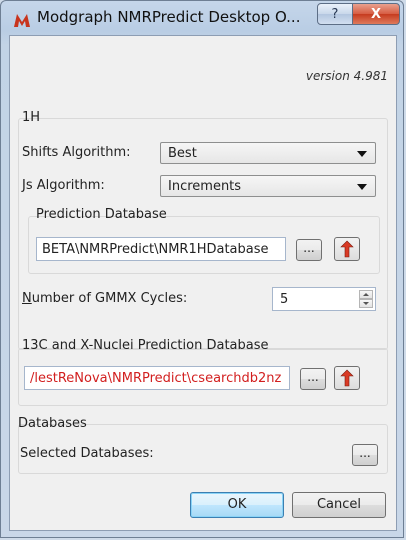  What do you see at coordinates (284, 299) in the screenshot?
I see `gmmx-cycles-value: 5` at bounding box center [284, 299].